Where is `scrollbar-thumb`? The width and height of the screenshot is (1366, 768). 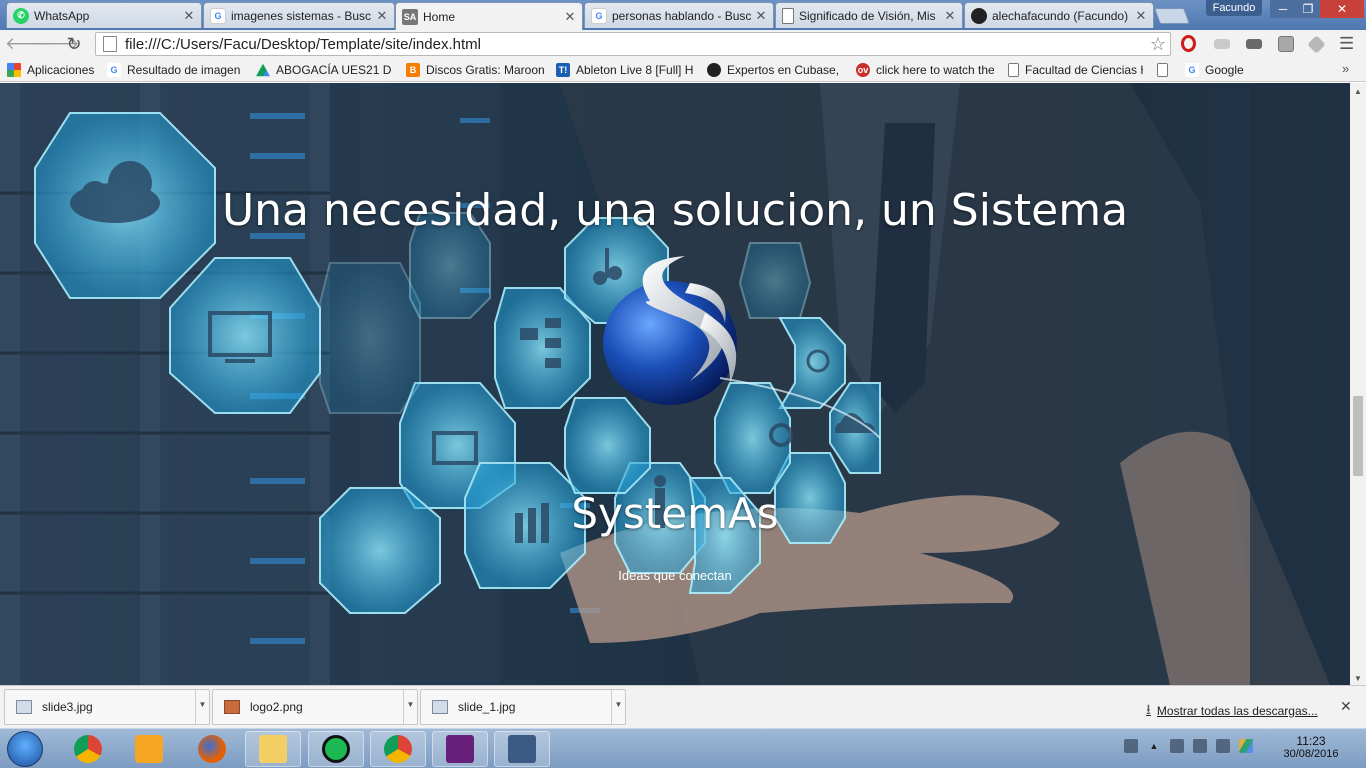
scrollbar-thumb is located at coordinates (1358, 436).